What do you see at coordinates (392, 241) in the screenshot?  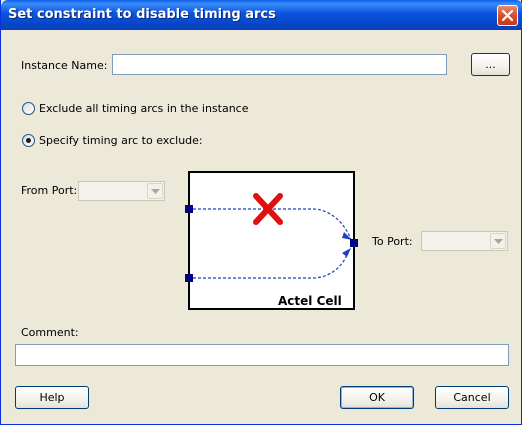 I see `to-port-label: To Port:` at bounding box center [392, 241].